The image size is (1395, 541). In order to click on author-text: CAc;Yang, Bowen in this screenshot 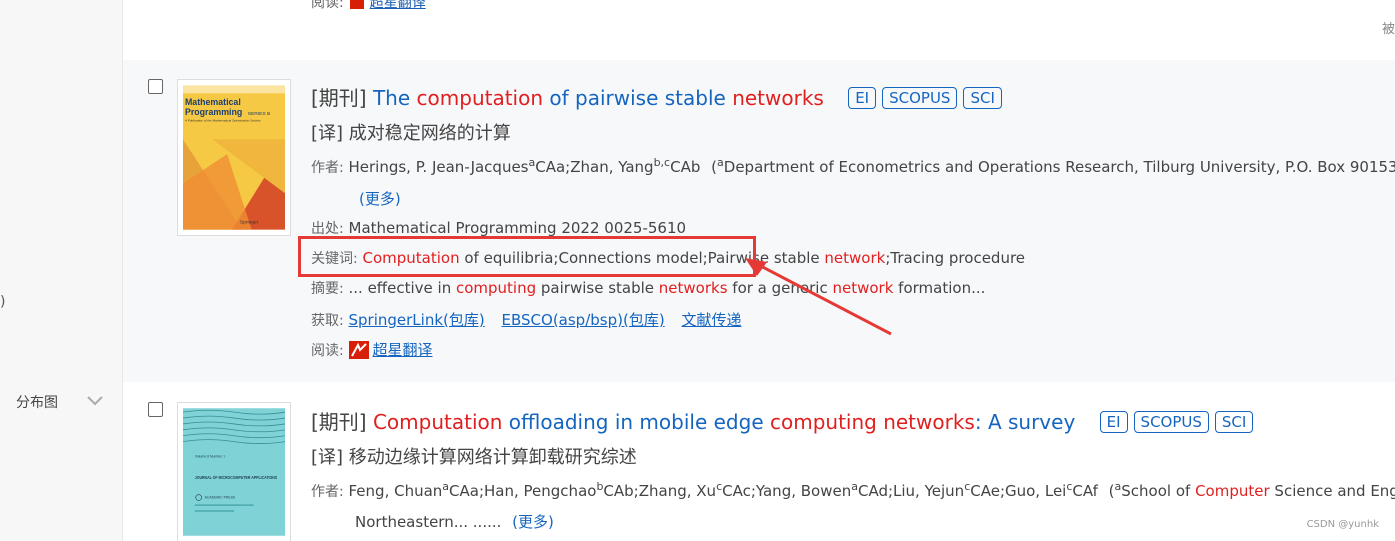, I will do `click(787, 491)`.